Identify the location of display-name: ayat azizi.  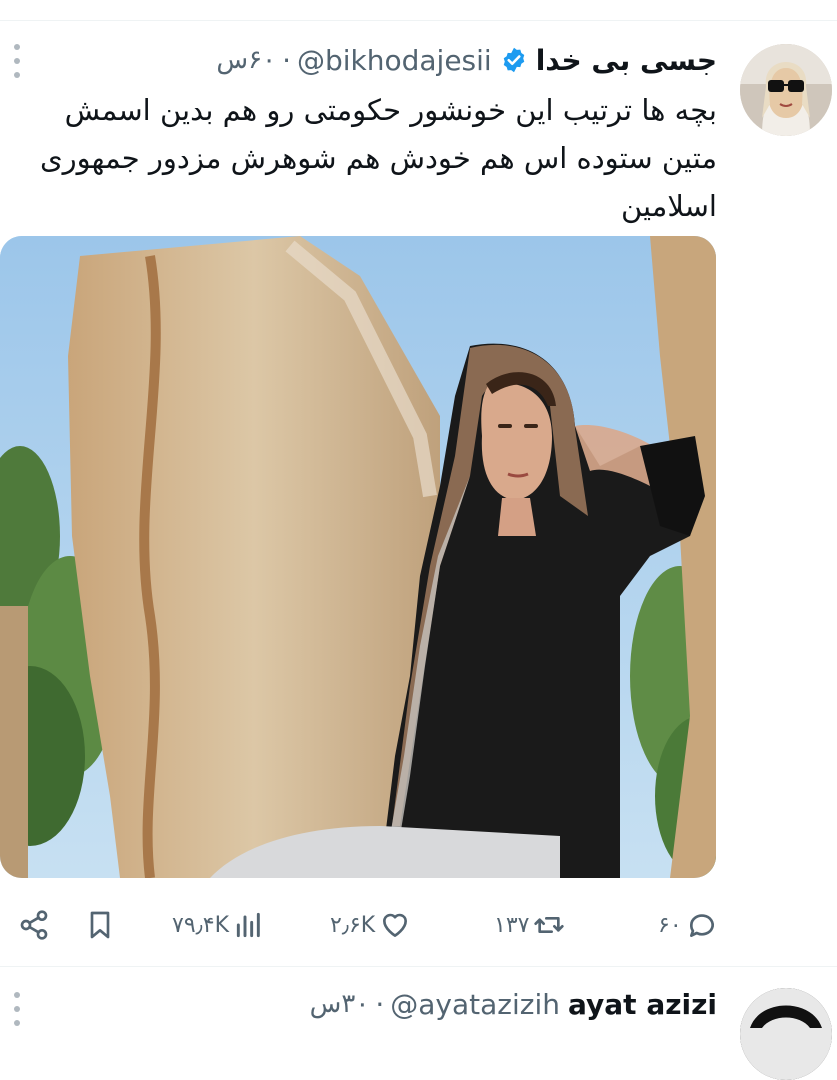
(642, 1004).